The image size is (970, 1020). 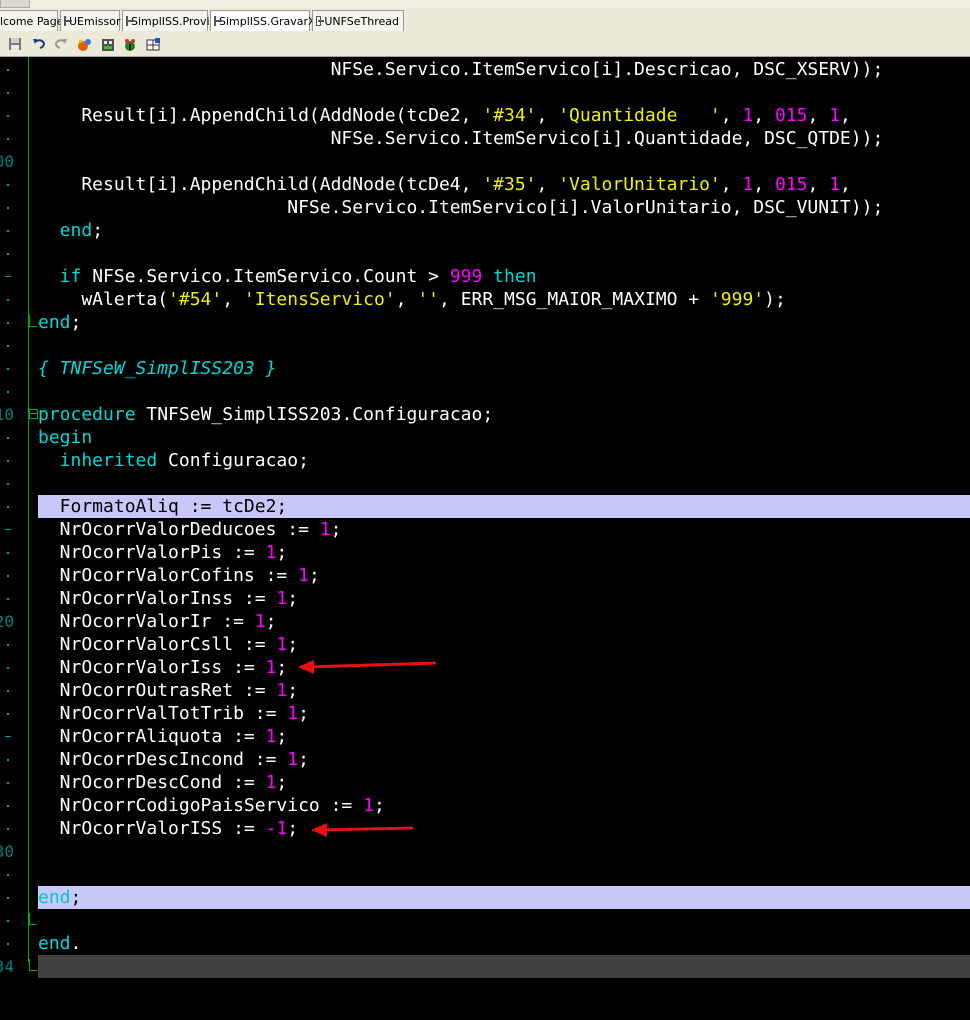 What do you see at coordinates (61, 45) in the screenshot?
I see `redo-icon` at bounding box center [61, 45].